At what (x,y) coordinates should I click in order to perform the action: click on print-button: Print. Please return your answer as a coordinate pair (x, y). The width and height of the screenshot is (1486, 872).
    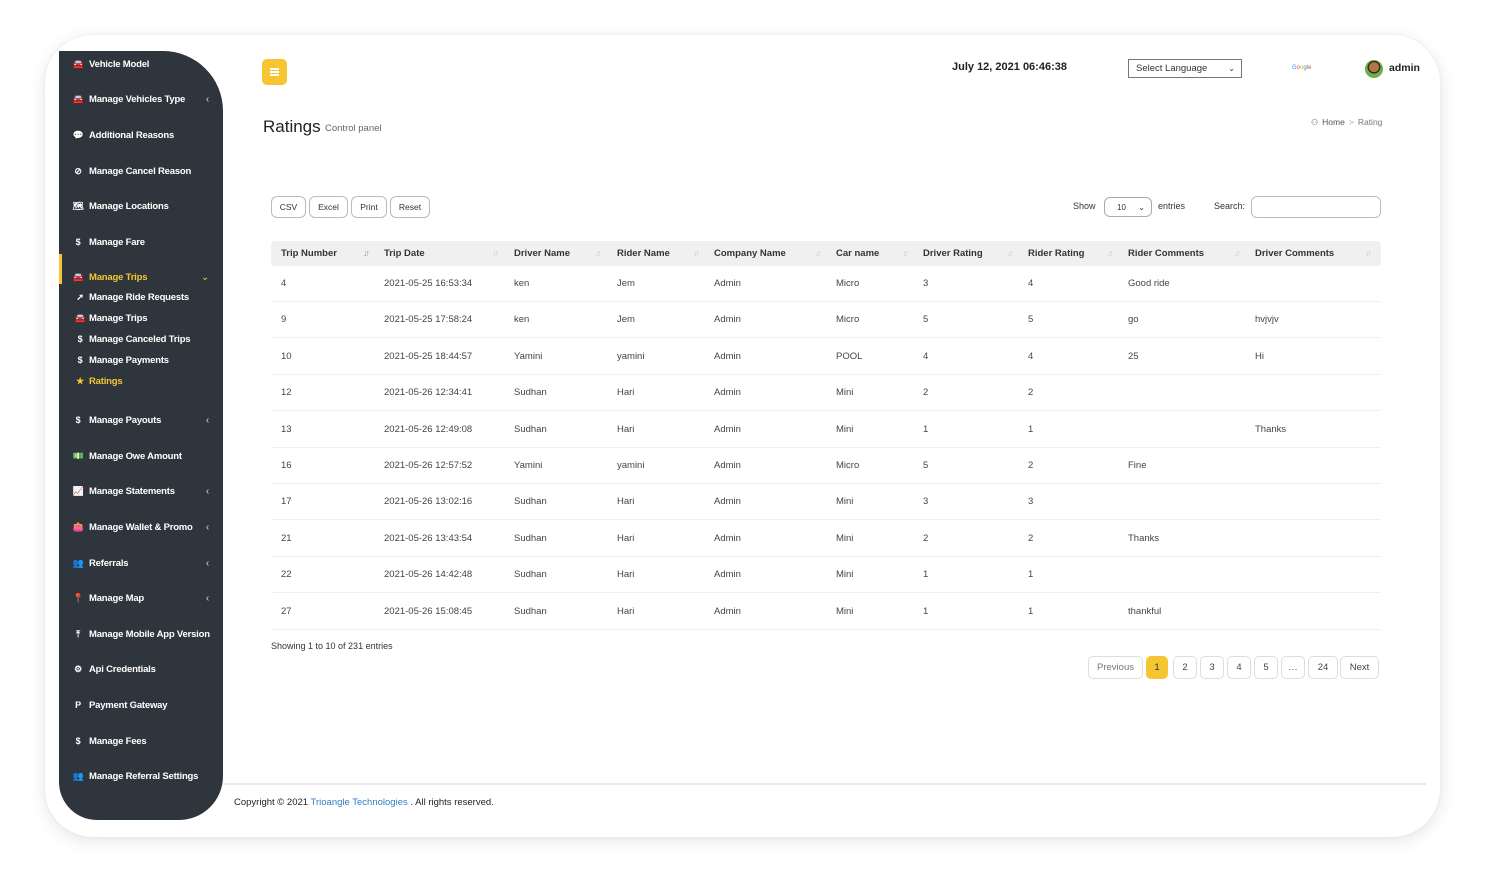
    Looking at the image, I should click on (369, 207).